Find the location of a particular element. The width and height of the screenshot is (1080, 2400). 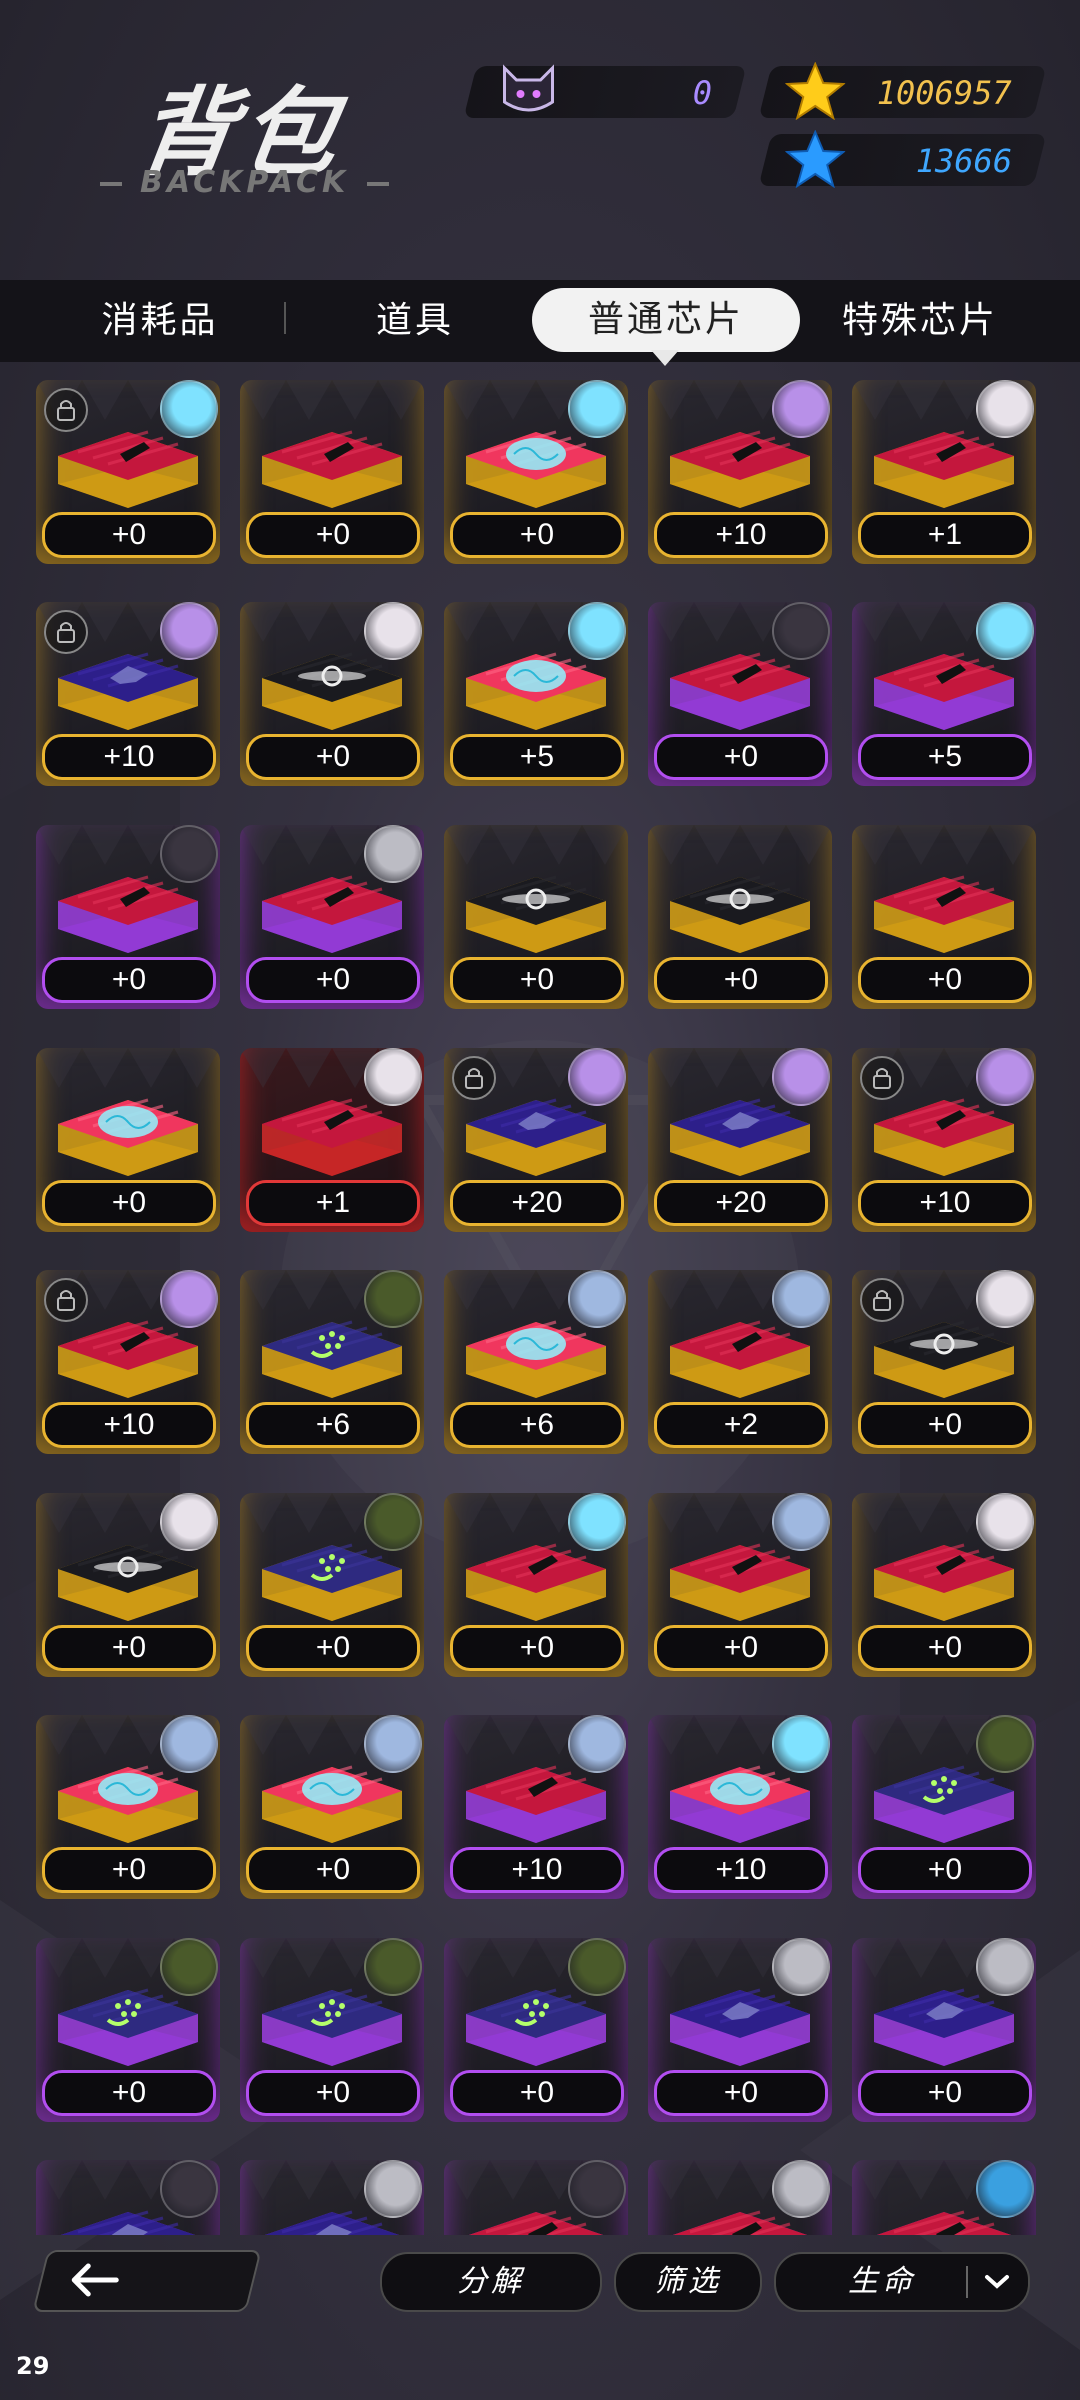

tab-normal-chips: 普通芯片 is located at coordinates (666, 320).